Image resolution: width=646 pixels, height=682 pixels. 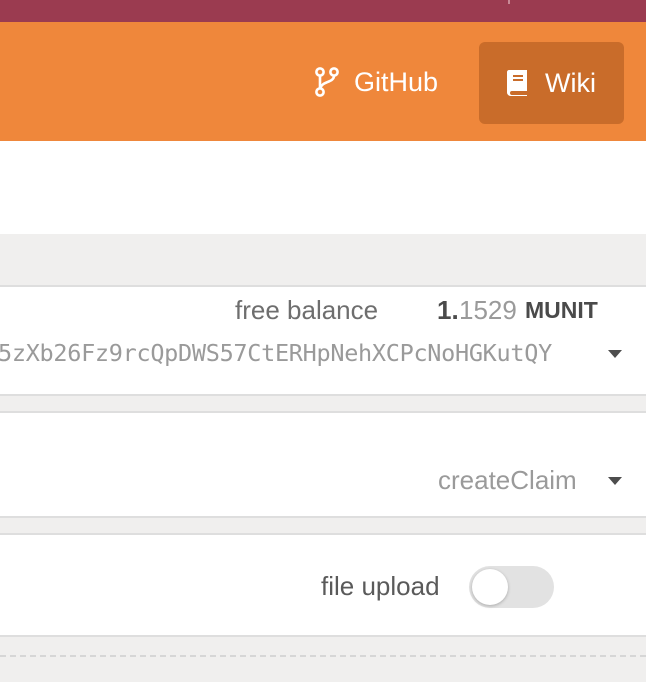 I want to click on balance-label: free balance, so click(x=307, y=310).